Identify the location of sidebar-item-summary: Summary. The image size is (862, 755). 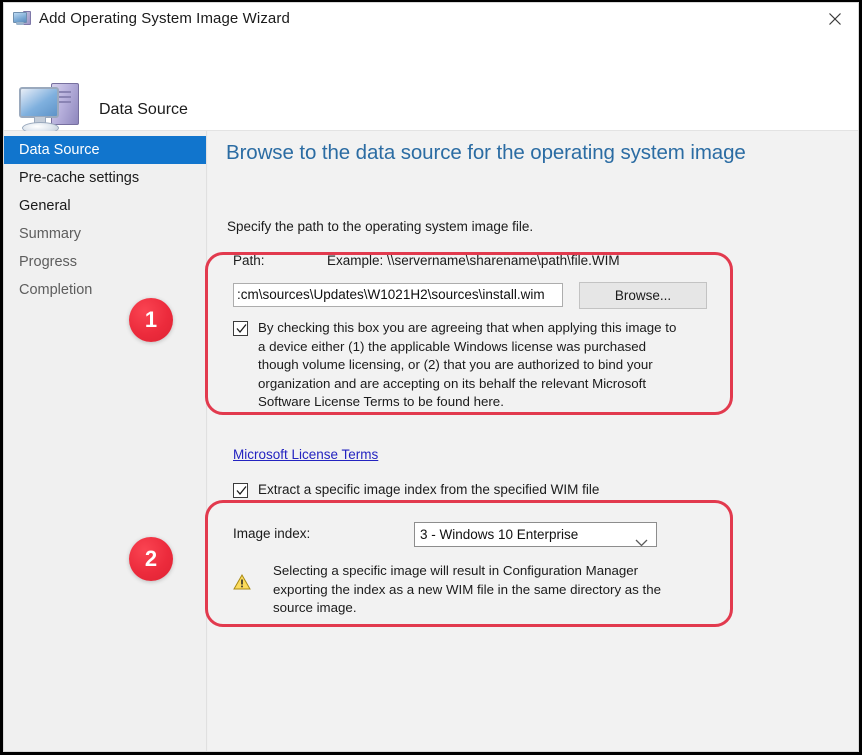
(105, 234).